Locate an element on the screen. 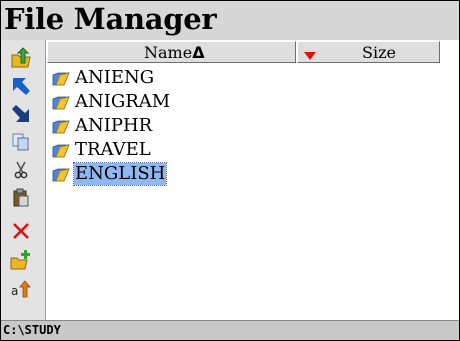 Image resolution: width=460 pixels, height=341 pixels. parent-folder-button is located at coordinates (21, 58).